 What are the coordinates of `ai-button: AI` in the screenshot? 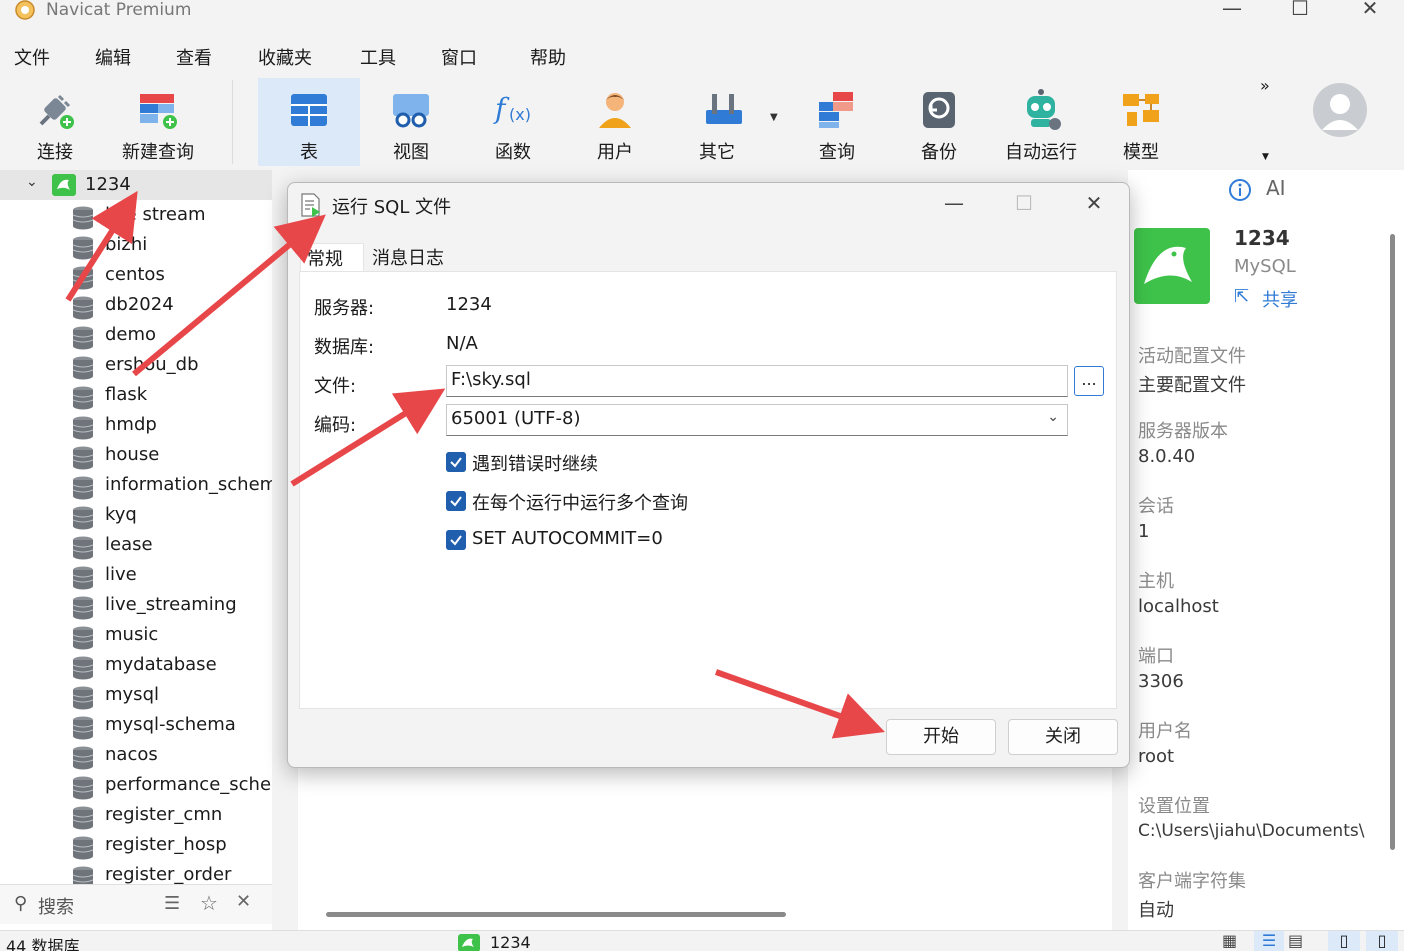 It's located at (1276, 188).